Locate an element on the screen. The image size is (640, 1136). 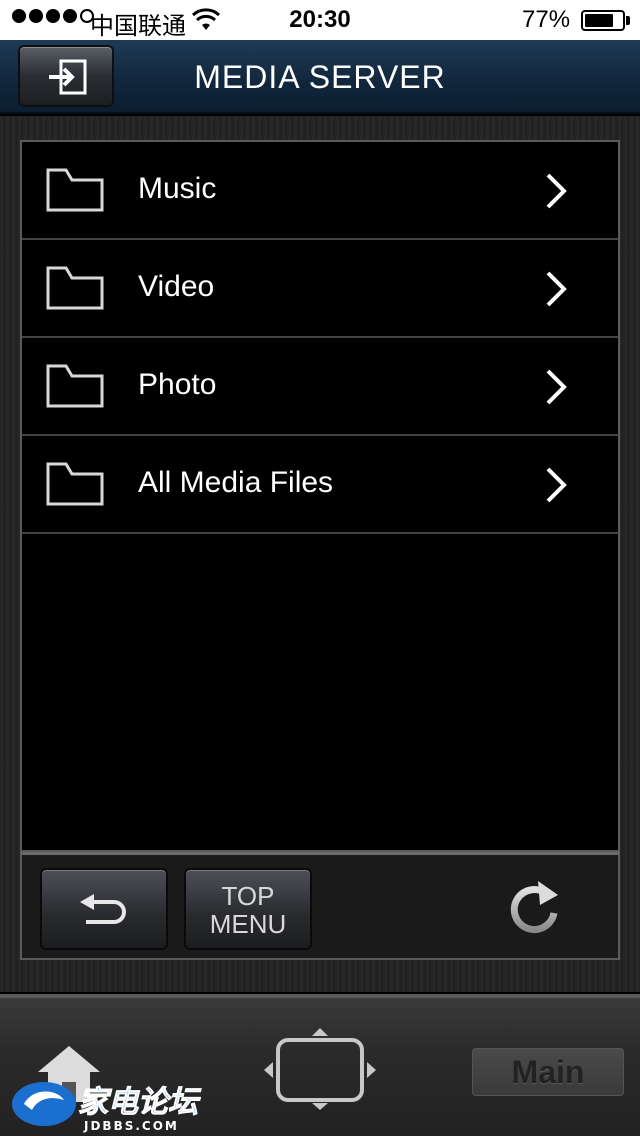
list-item-all-media-files: All Media Files is located at coordinates (320, 485).